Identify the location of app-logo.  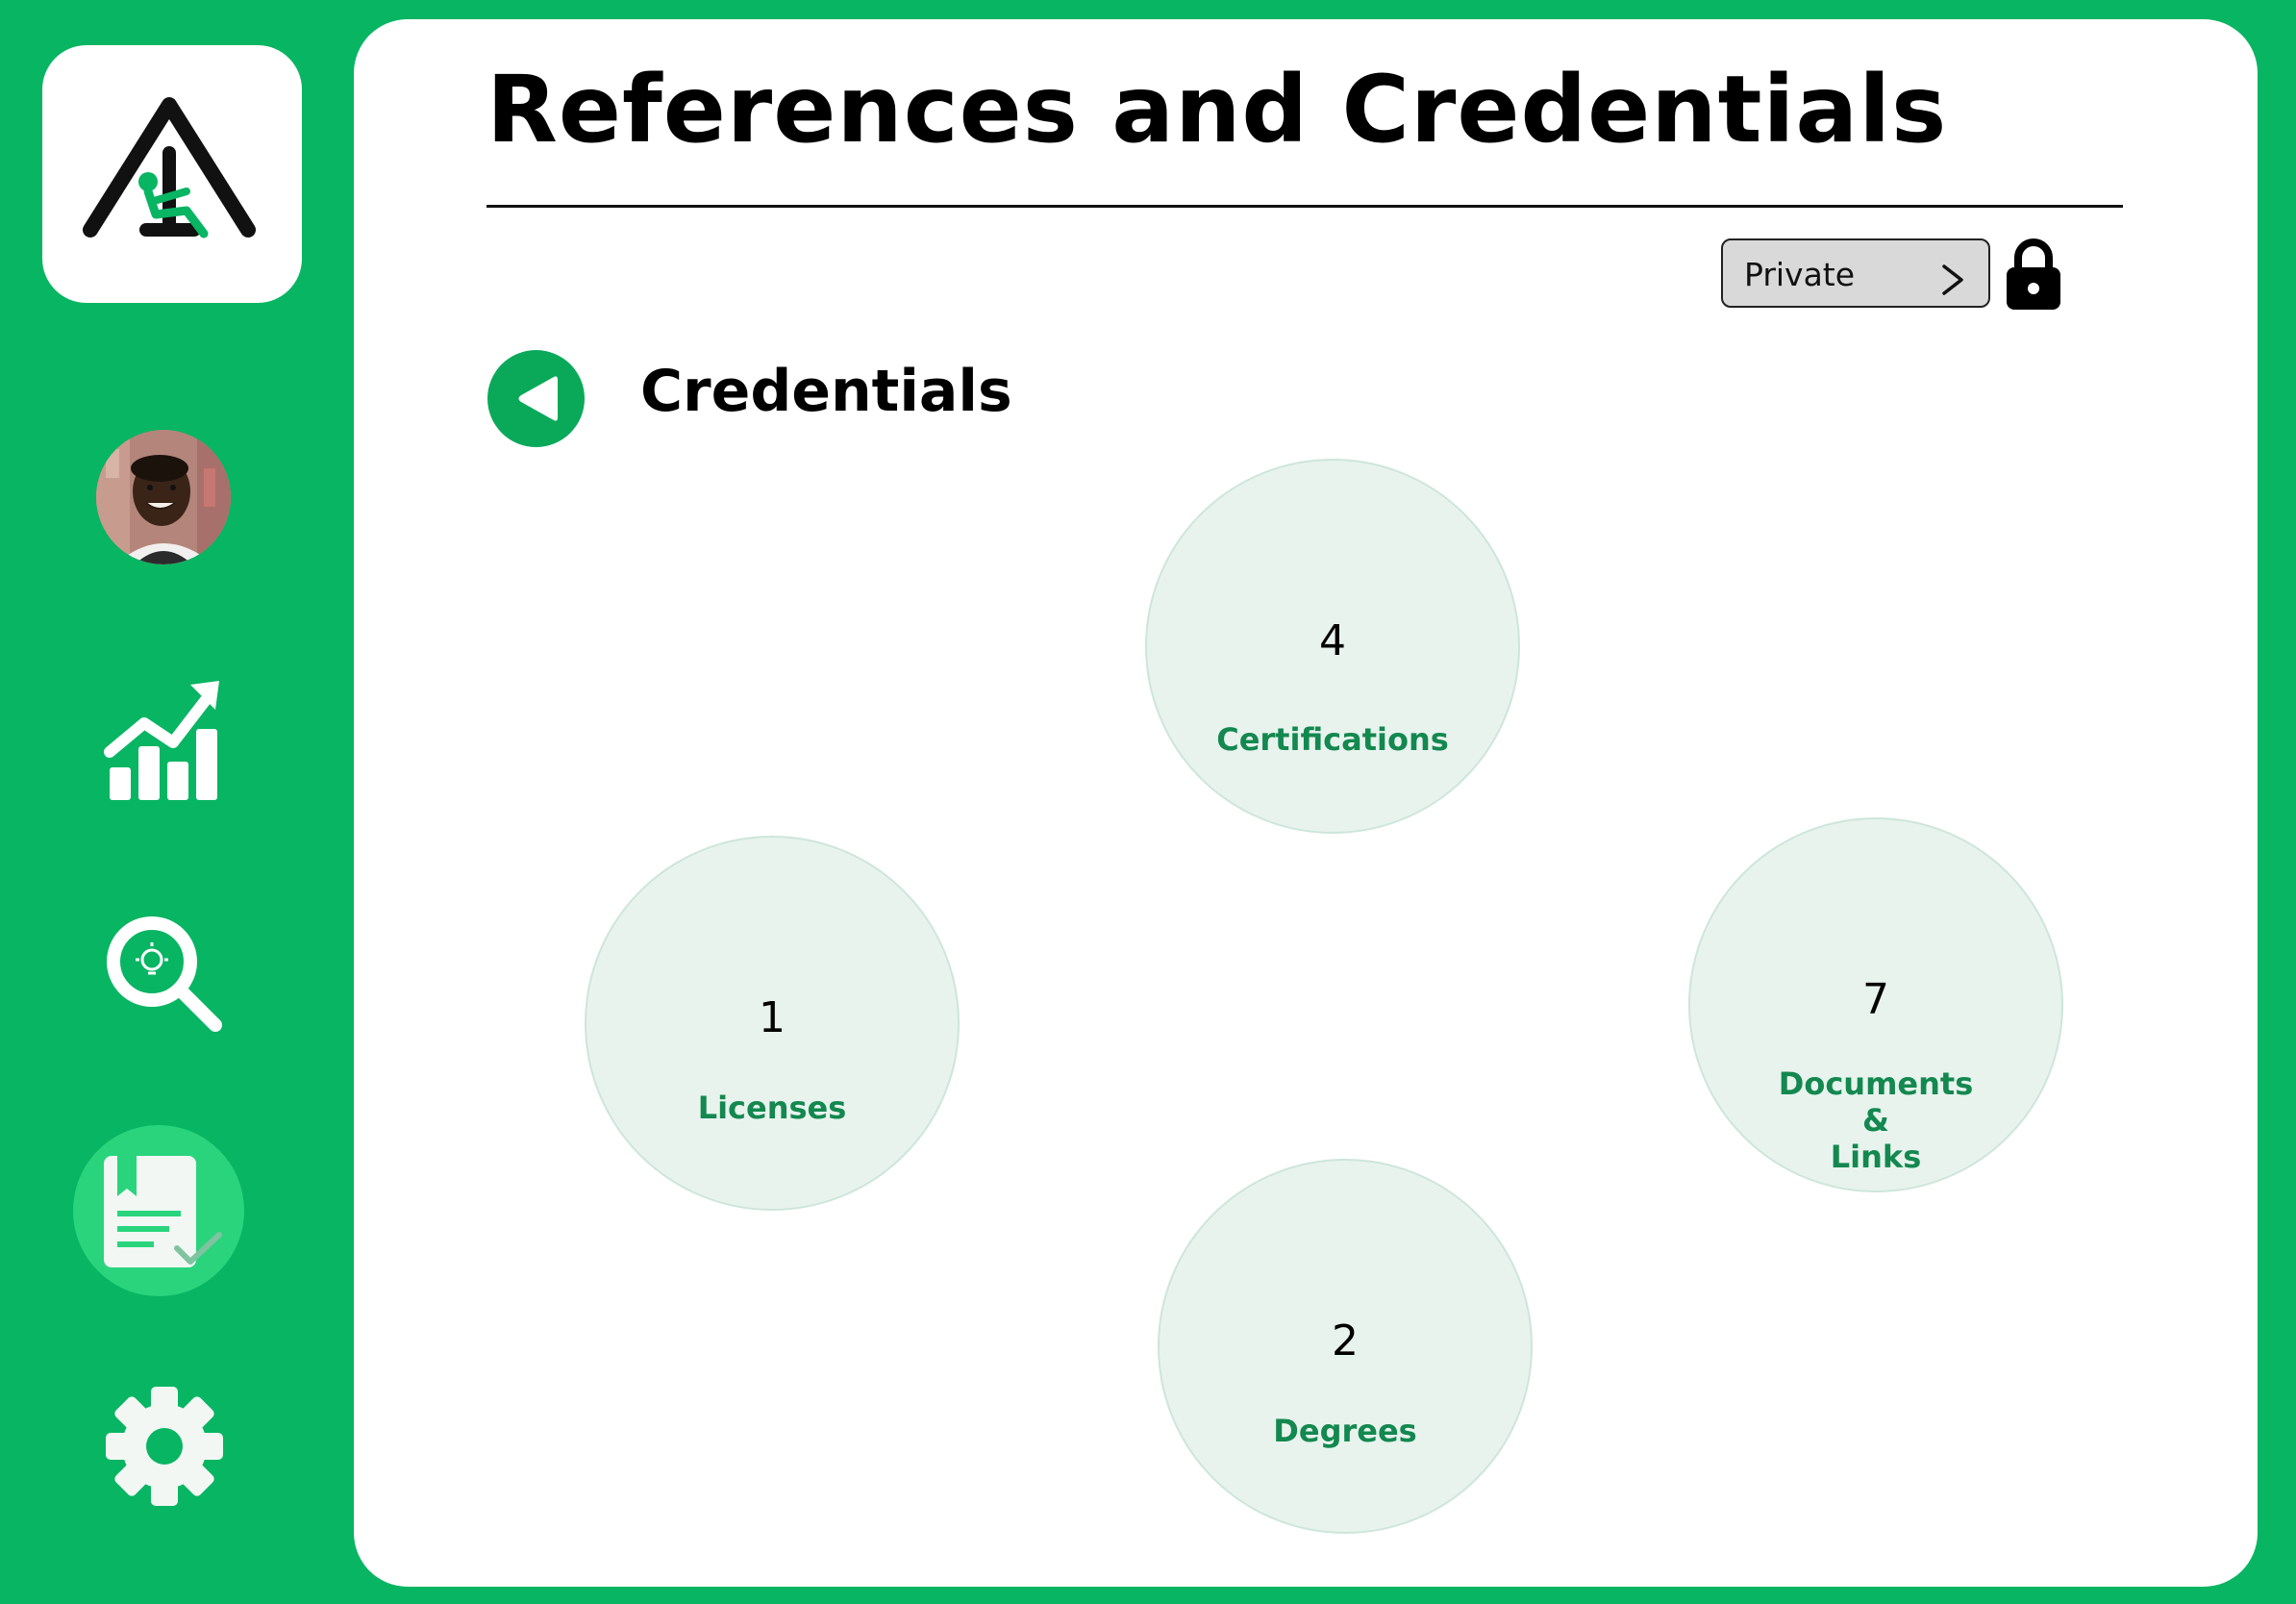
(172, 174).